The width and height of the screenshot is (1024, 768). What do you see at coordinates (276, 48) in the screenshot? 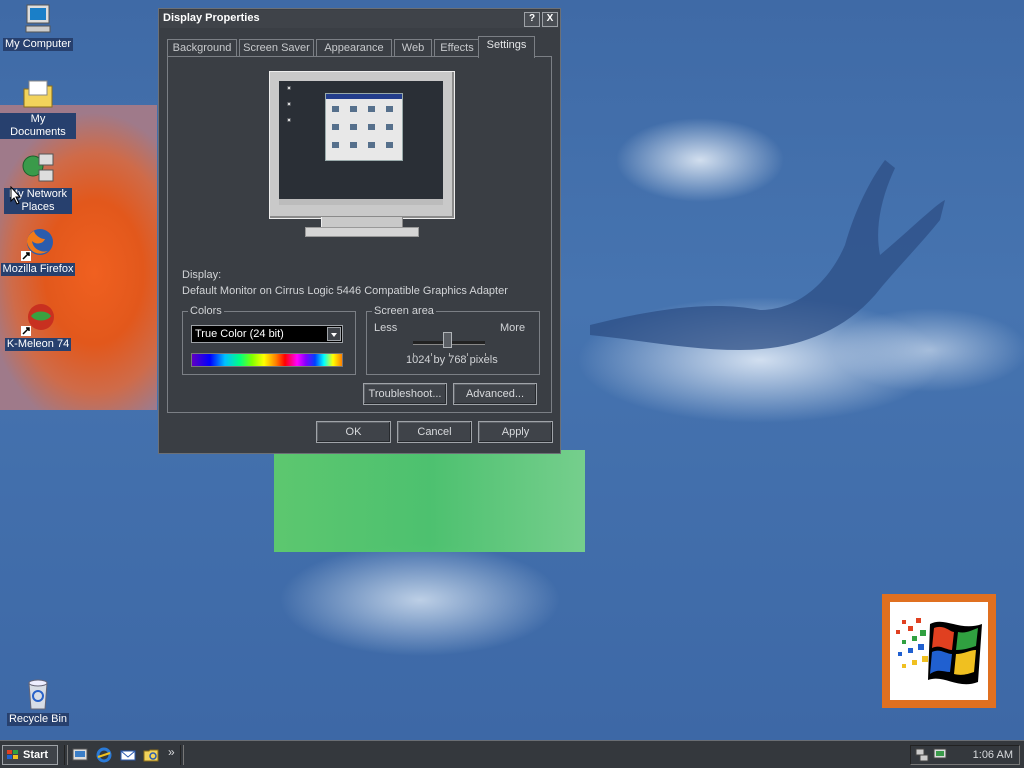
I see `tab-screen-saver: Screen Saver` at bounding box center [276, 48].